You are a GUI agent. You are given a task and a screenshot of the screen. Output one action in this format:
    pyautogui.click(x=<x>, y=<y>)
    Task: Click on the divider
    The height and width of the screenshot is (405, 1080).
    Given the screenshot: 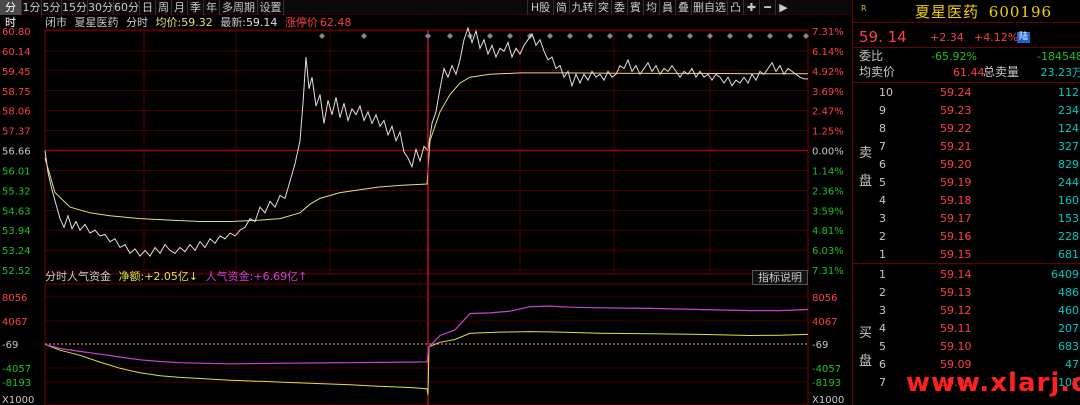 What is the action you would take?
    pyautogui.click(x=966, y=22)
    